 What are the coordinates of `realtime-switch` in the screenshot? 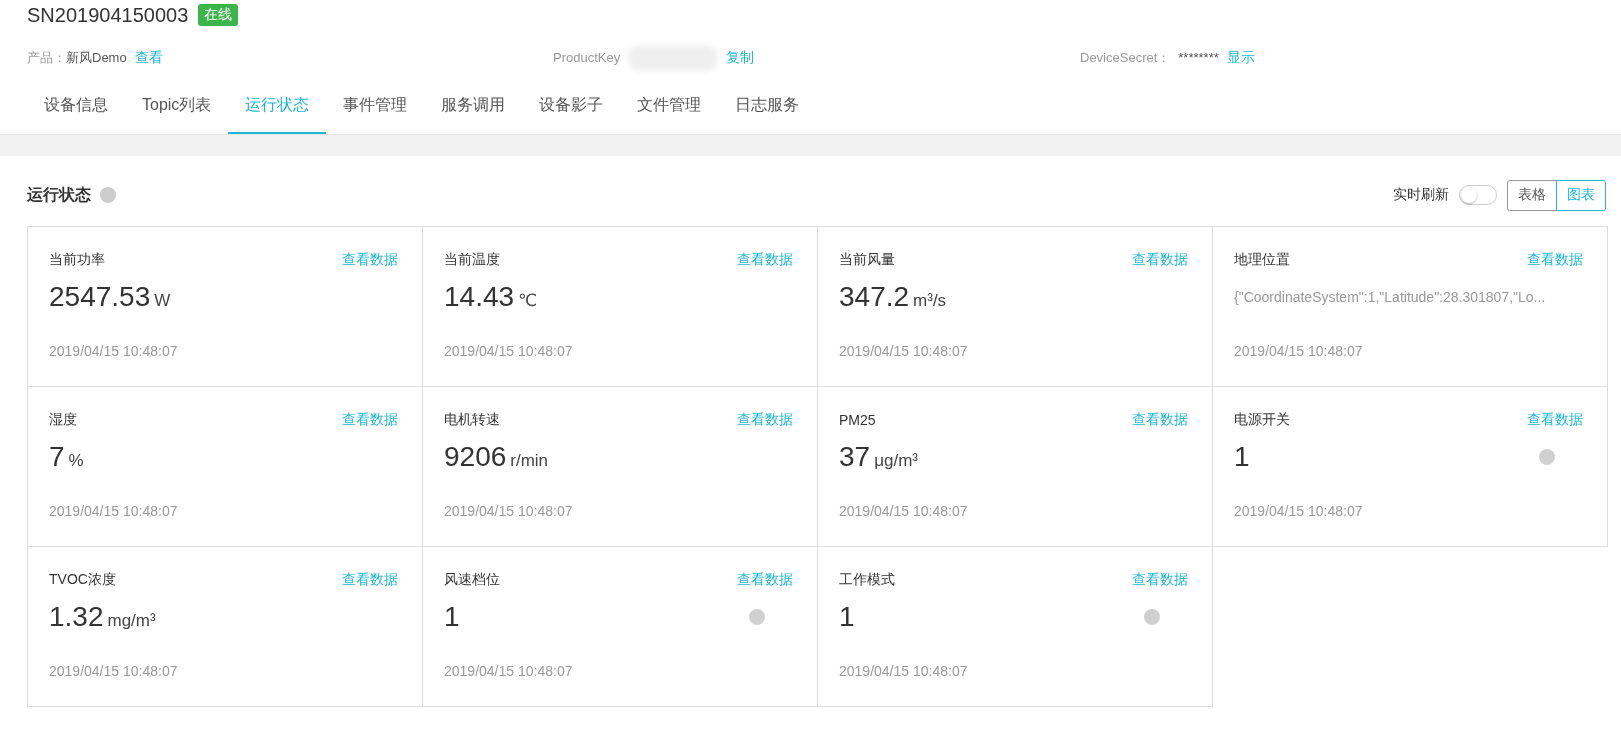 It's located at (1478, 195).